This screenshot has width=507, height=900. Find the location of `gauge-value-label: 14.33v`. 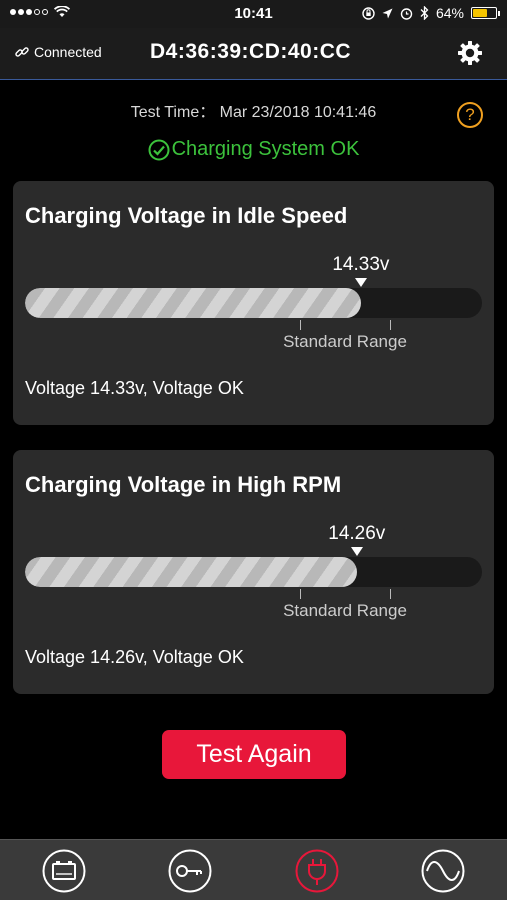

gauge-value-label: 14.33v is located at coordinates (361, 264).